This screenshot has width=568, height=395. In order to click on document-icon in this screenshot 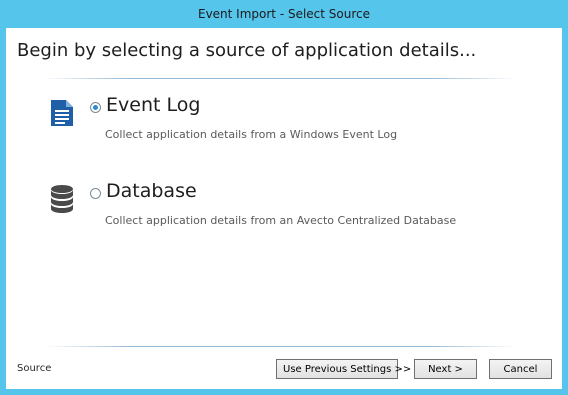, I will do `click(62, 113)`.